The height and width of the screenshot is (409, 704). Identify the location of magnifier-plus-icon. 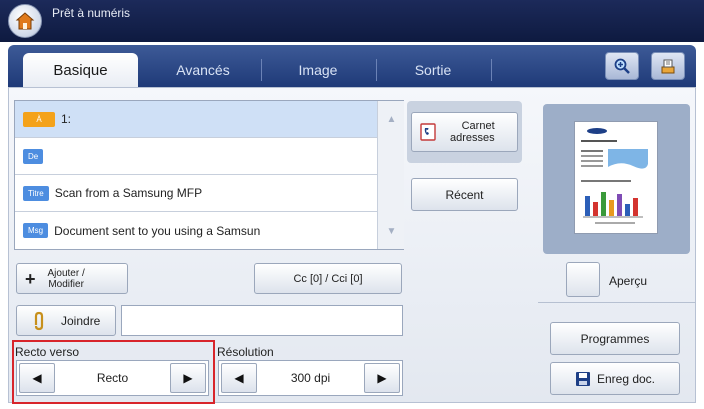
(622, 66).